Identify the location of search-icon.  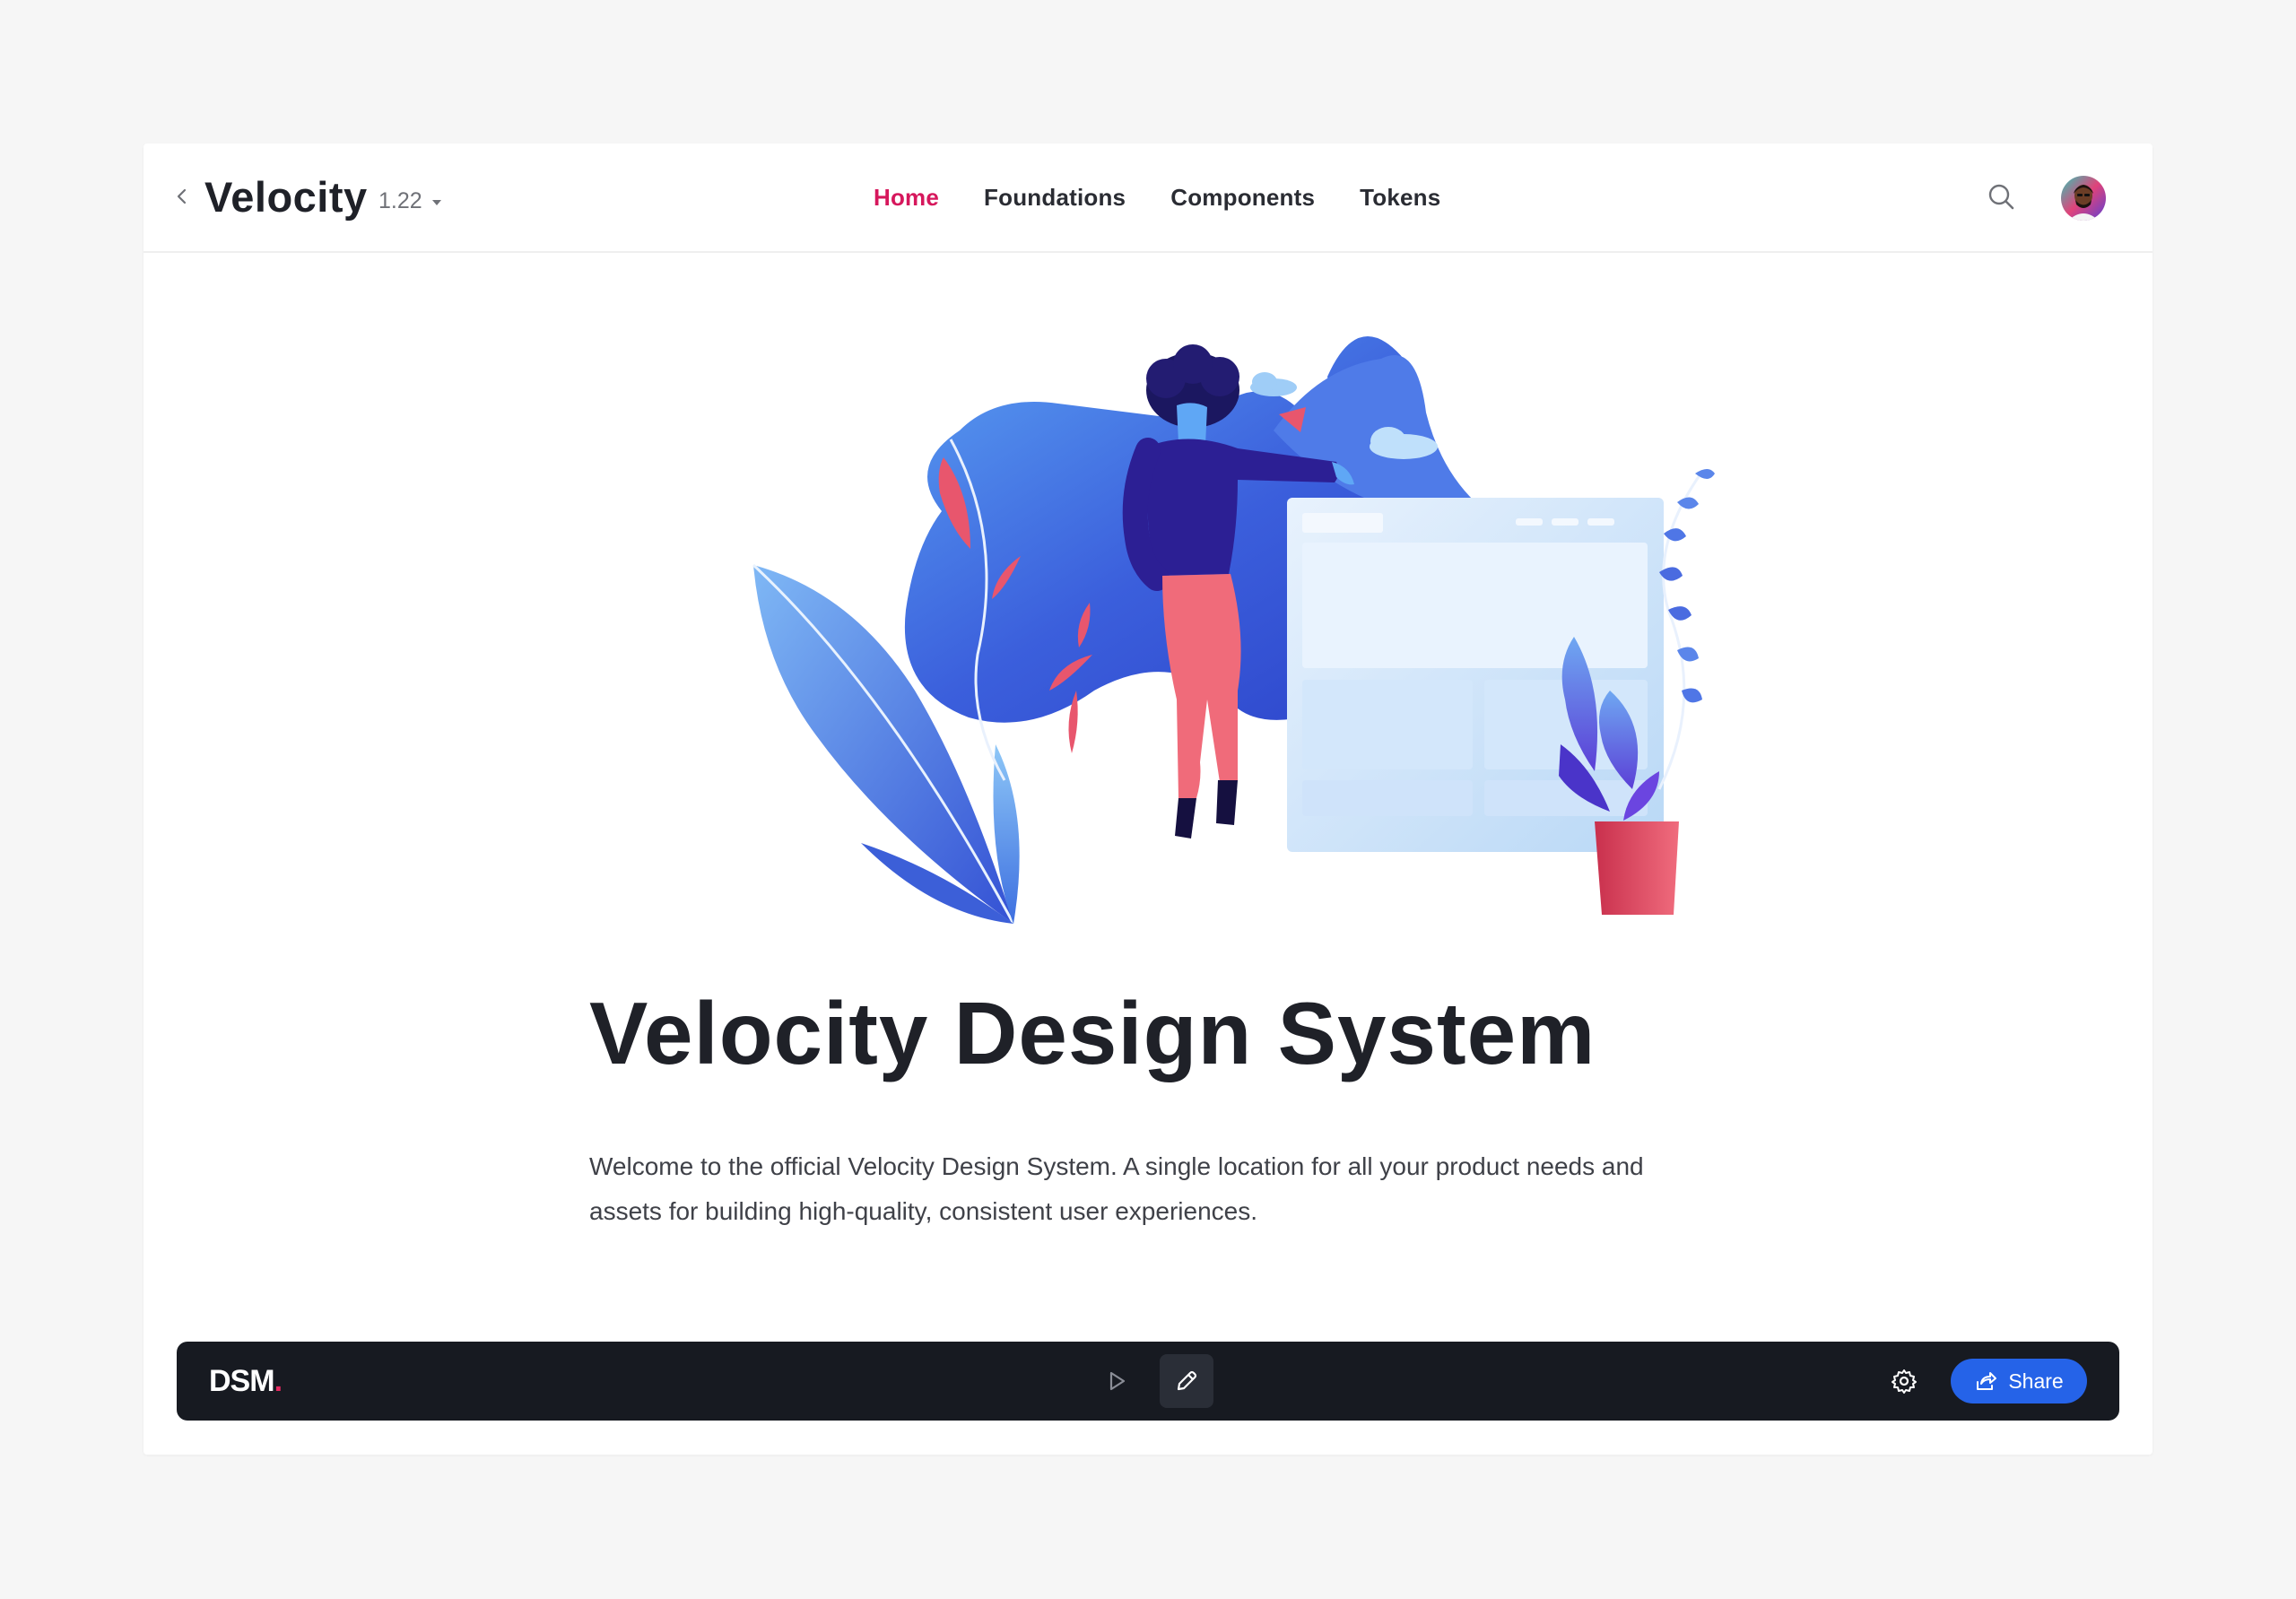
(2002, 197).